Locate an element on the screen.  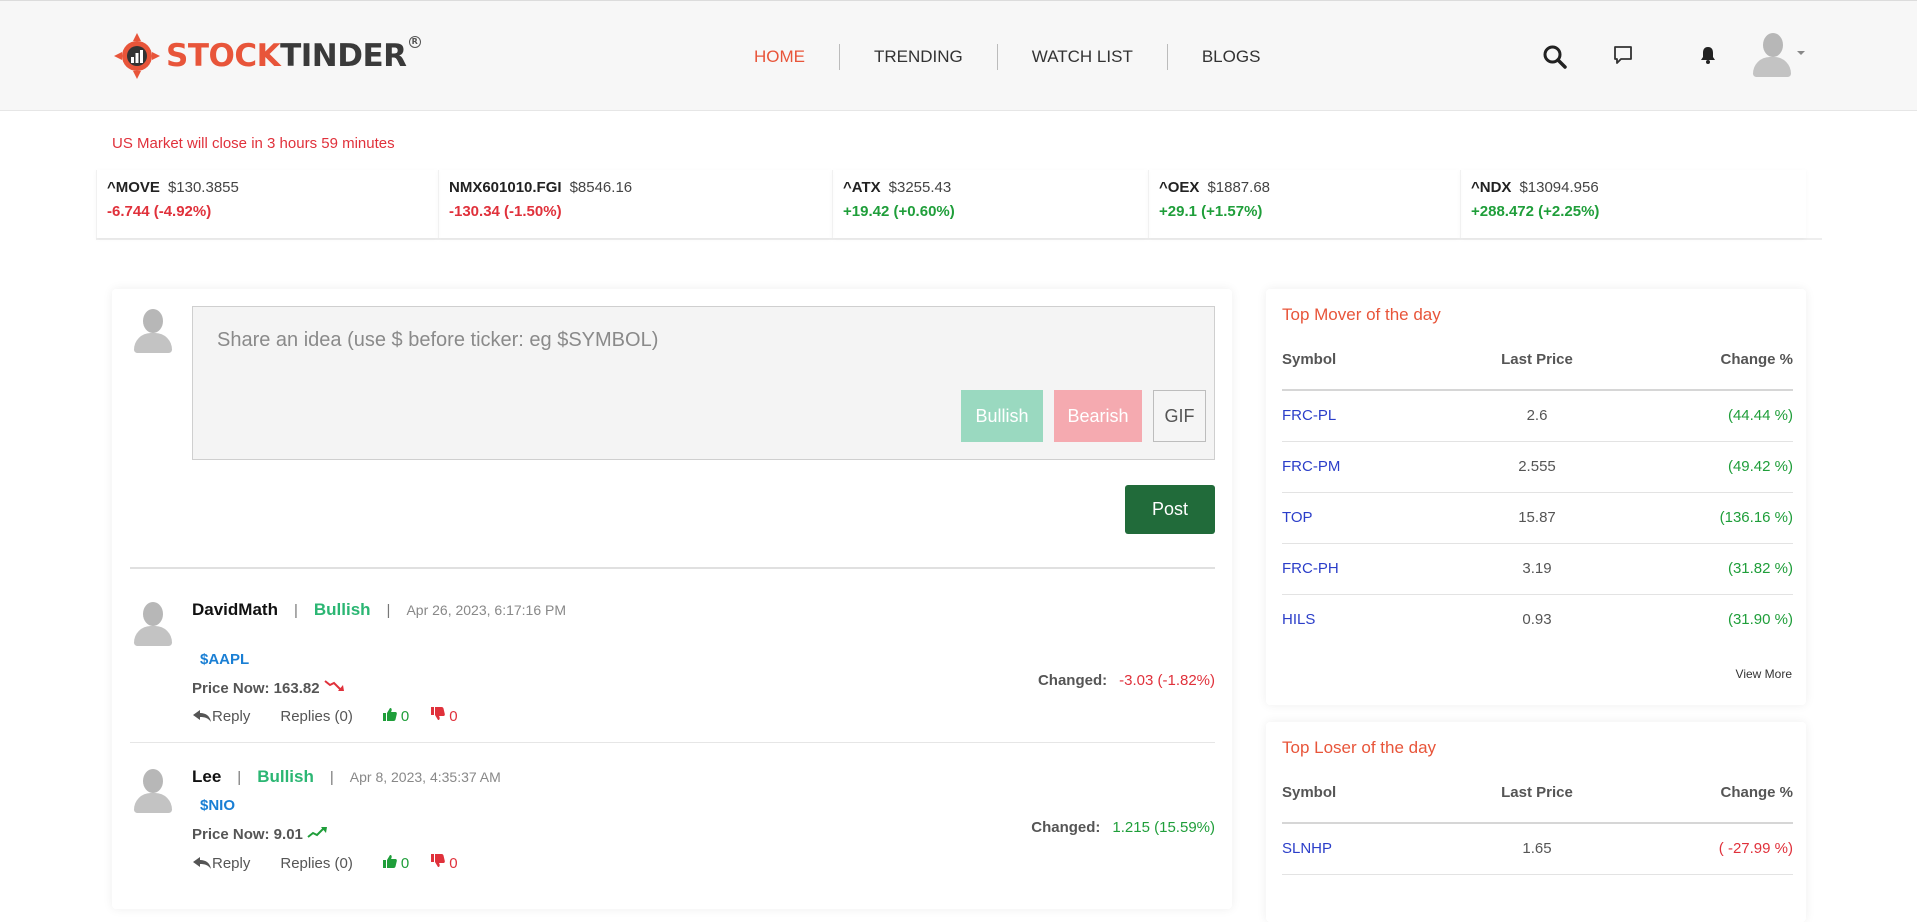
nav-trending: TRENDING is located at coordinates (918, 57).